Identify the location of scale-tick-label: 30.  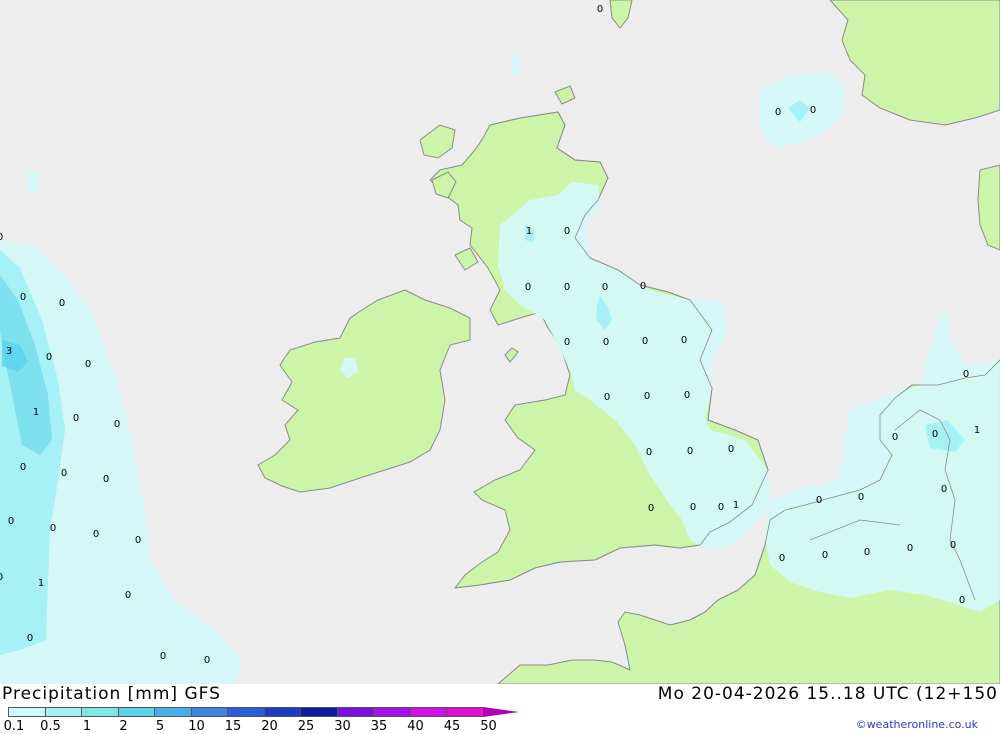
(342, 726).